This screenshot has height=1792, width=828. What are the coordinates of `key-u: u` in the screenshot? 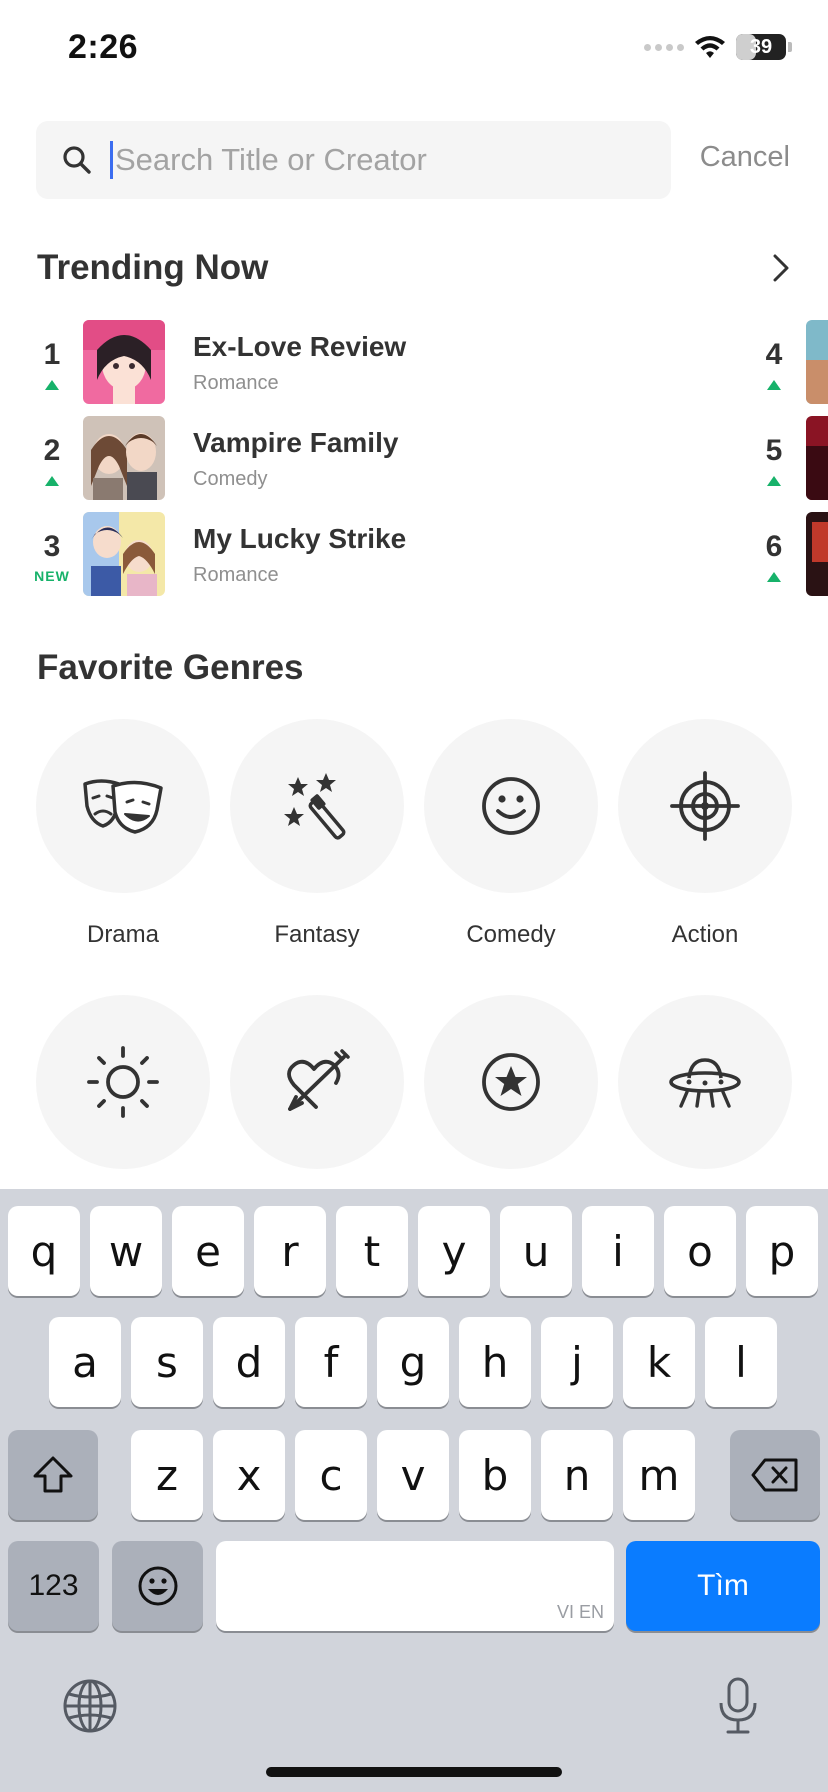 It's located at (536, 1251).